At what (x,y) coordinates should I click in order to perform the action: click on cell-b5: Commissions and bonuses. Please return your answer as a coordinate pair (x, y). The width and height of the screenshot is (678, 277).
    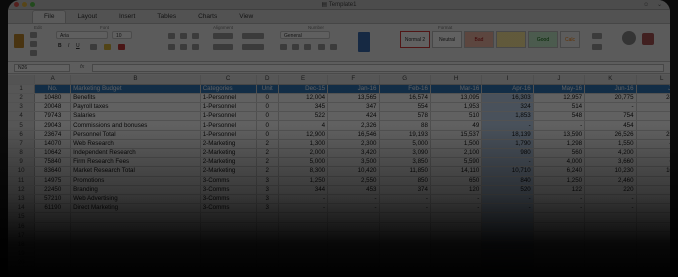
    Looking at the image, I should click on (135, 125).